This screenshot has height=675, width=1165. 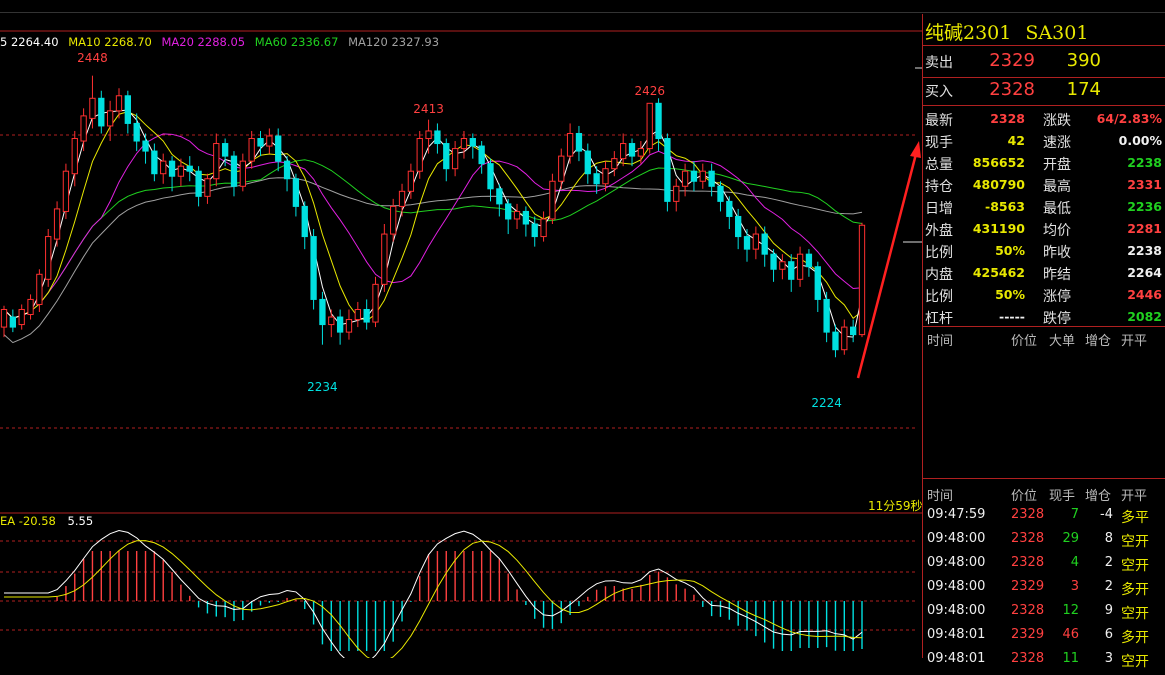 I want to click on tick-price: 2329, so click(x=1028, y=634).